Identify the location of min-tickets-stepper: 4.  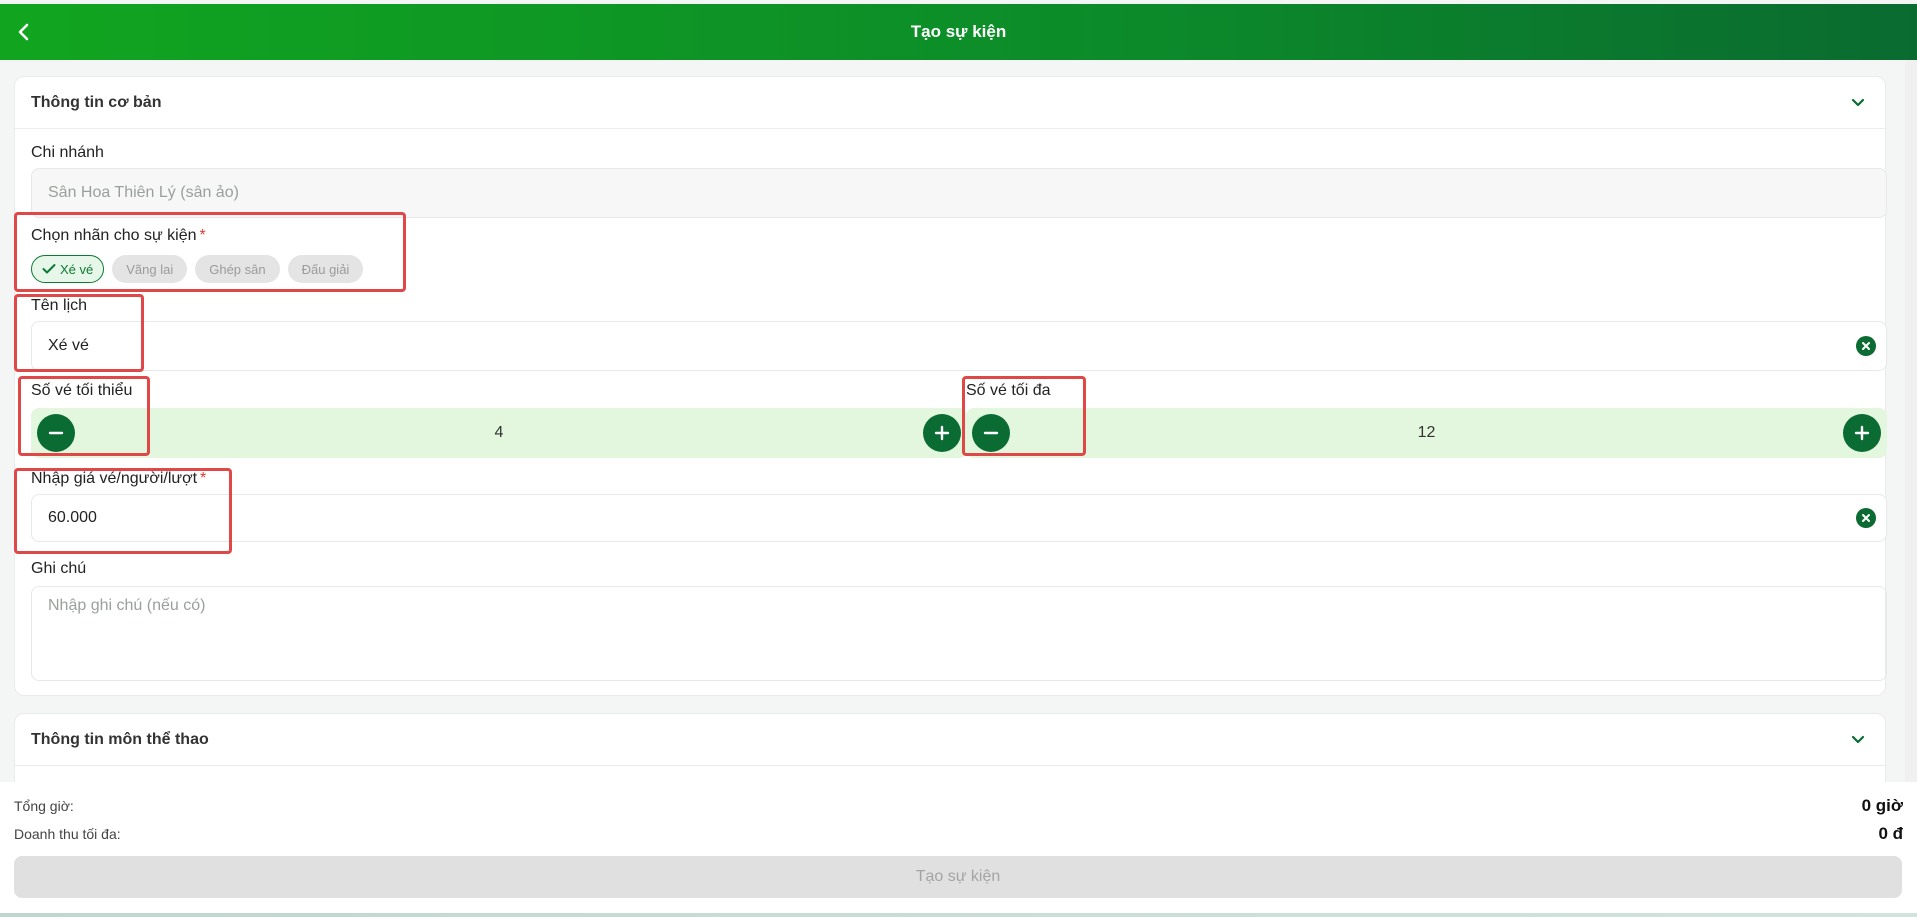
(499, 433).